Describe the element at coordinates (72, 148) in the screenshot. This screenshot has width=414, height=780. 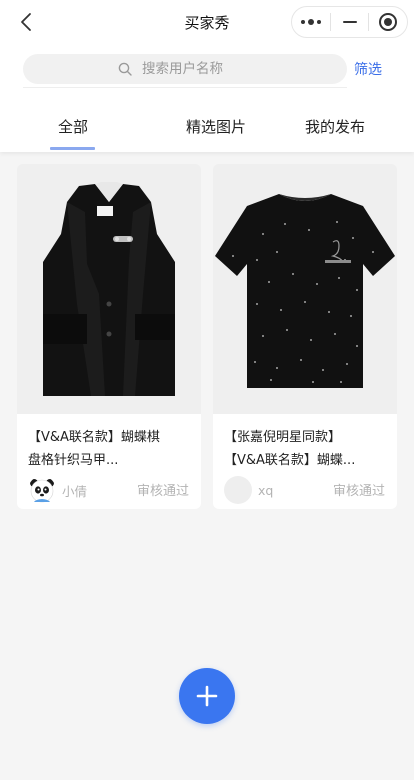
I see `active-tab-indicator` at that location.